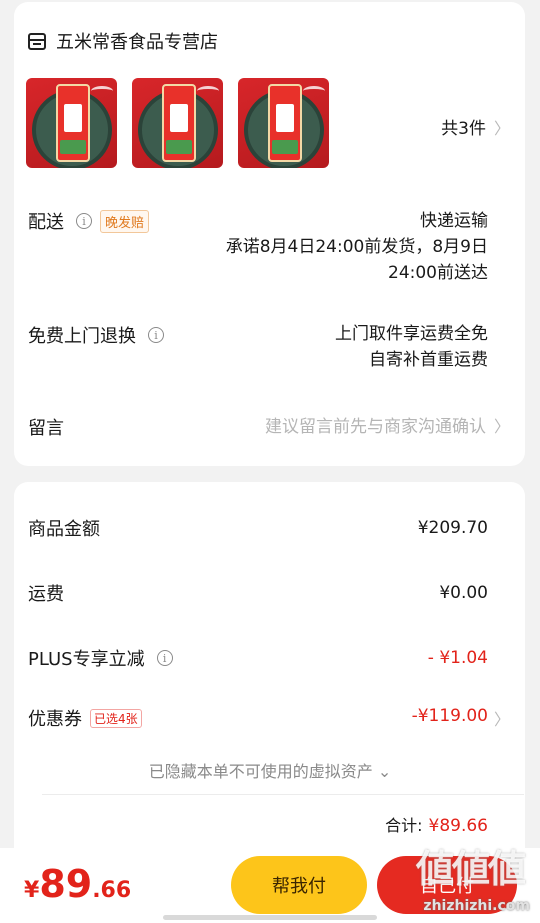 The height and width of the screenshot is (923, 540). What do you see at coordinates (411, 347) in the screenshot?
I see `free-return-info: 上门取件享运费全免 自寄补首重运费` at bounding box center [411, 347].